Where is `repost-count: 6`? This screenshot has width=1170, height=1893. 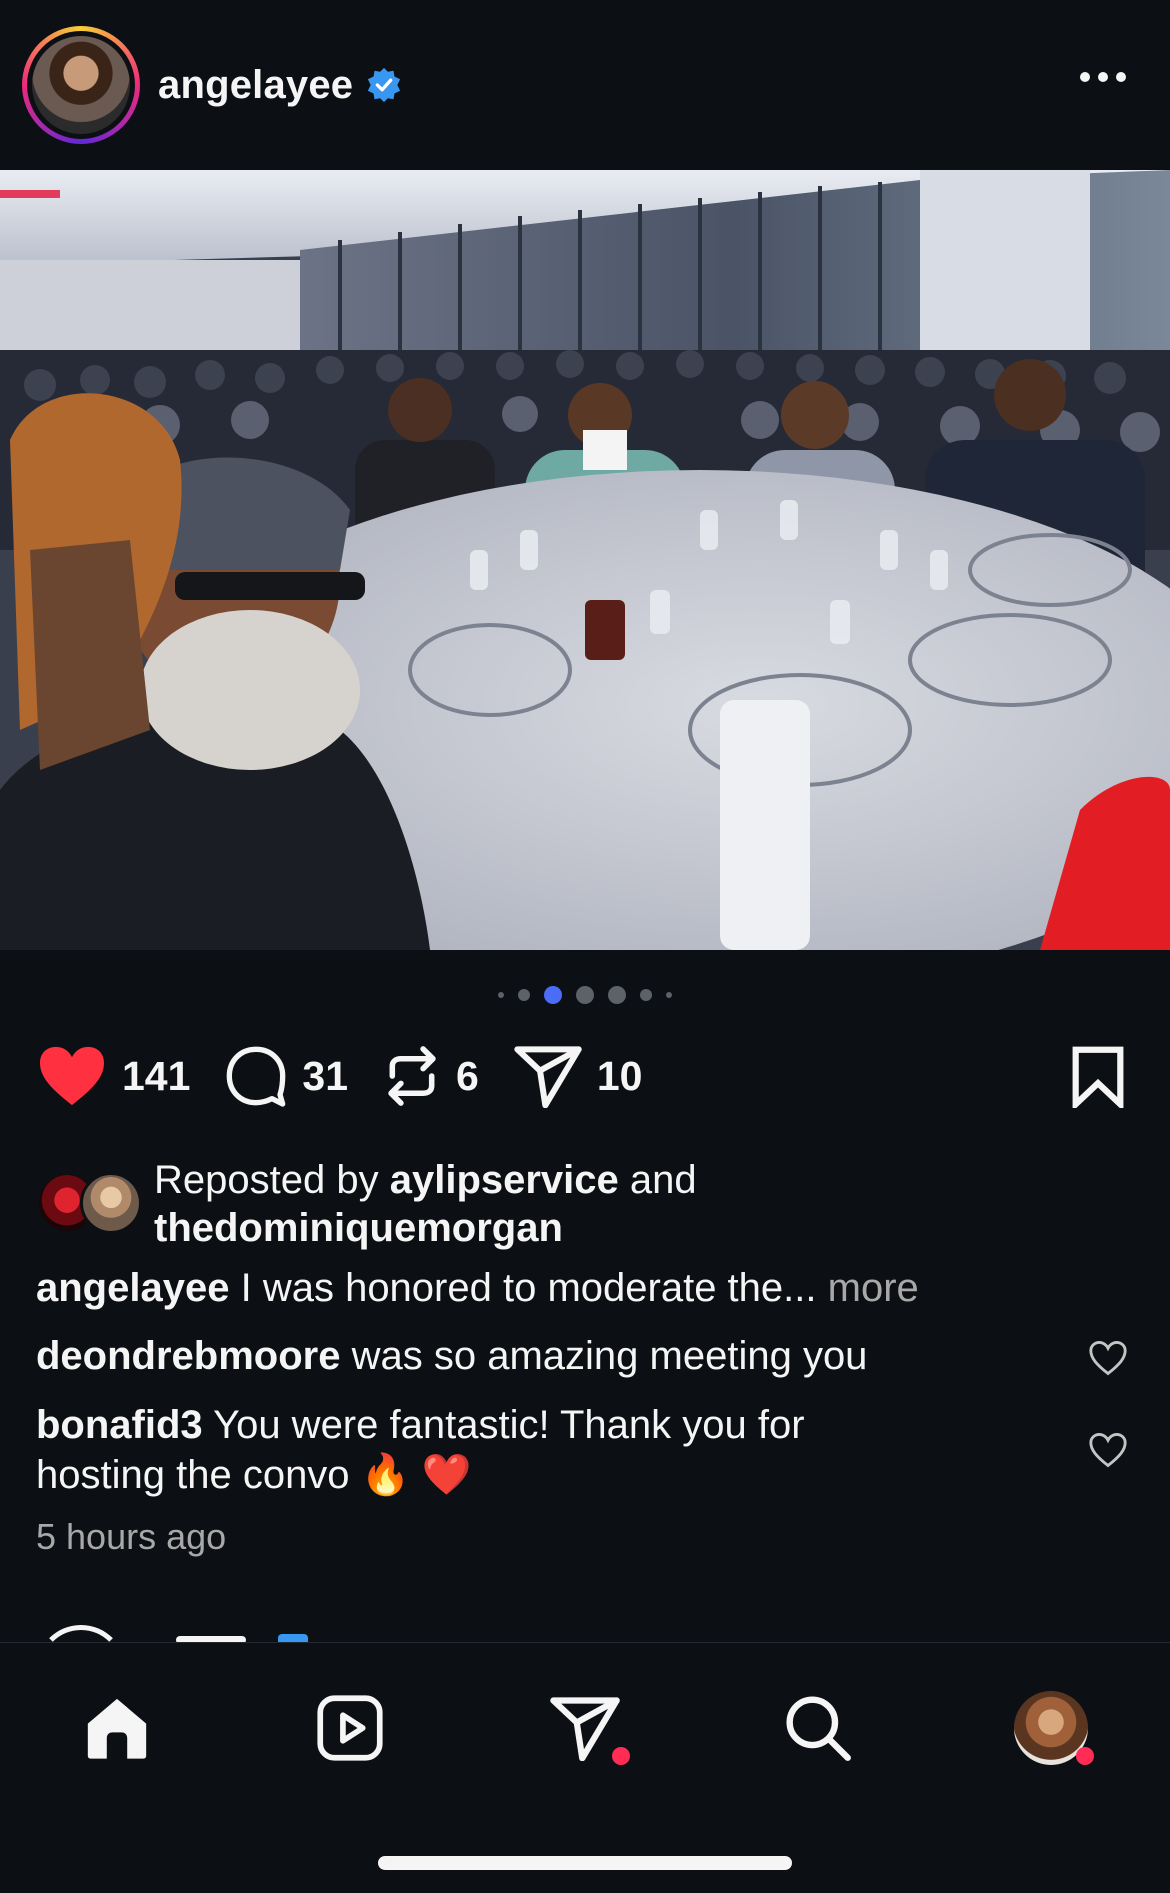
repost-count: 6 is located at coordinates (467, 1076).